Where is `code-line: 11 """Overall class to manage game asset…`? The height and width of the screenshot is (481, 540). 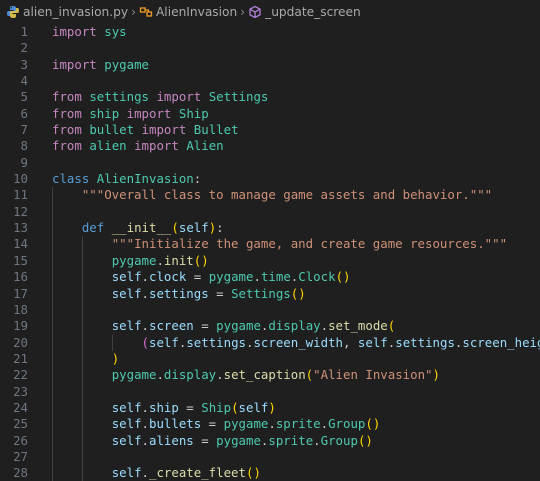 code-line: 11 """Overall class to manage game asset… is located at coordinates (270, 195).